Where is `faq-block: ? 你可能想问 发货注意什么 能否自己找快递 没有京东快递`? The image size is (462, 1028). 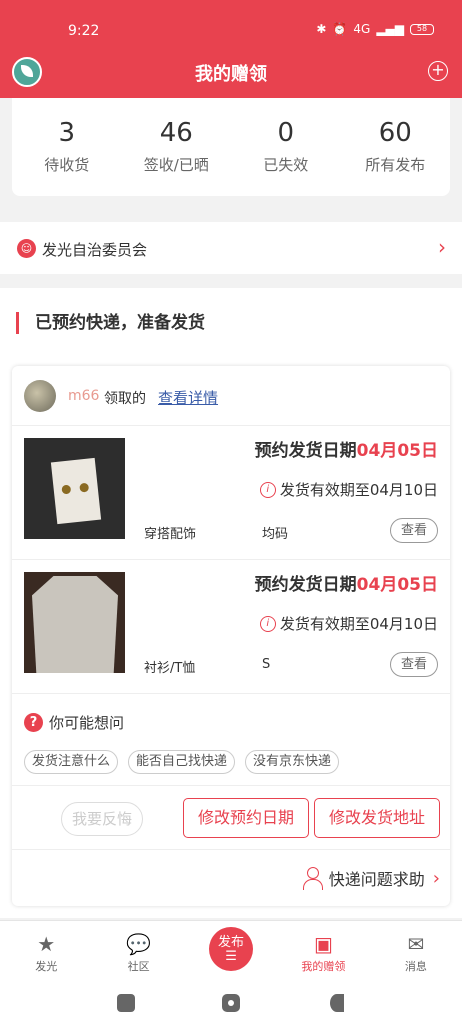 faq-block: ? 你可能想问 发货注意什么 能否自己找快递 没有京东快递 is located at coordinates (231, 740).